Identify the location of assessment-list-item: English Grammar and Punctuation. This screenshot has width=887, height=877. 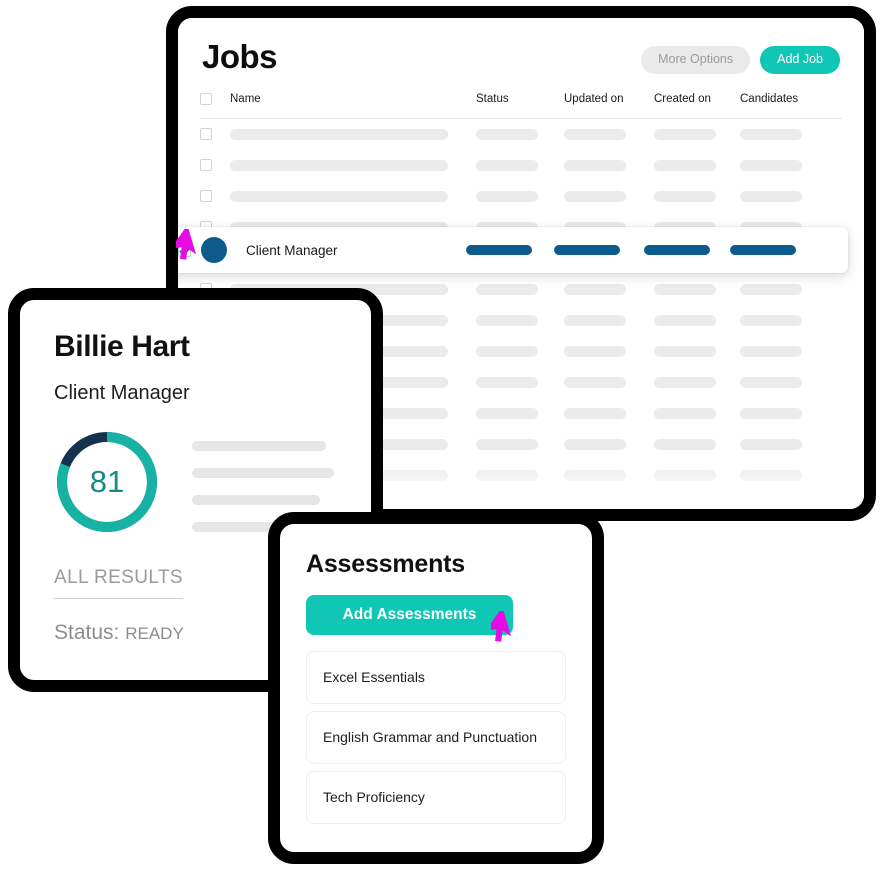
(436, 737).